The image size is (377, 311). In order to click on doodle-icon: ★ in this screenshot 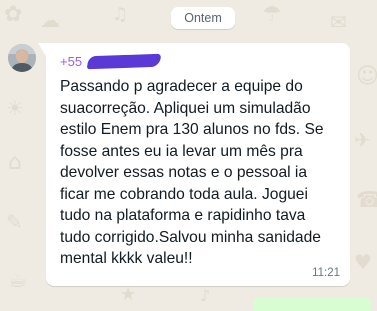, I will do `click(128, 294)`.